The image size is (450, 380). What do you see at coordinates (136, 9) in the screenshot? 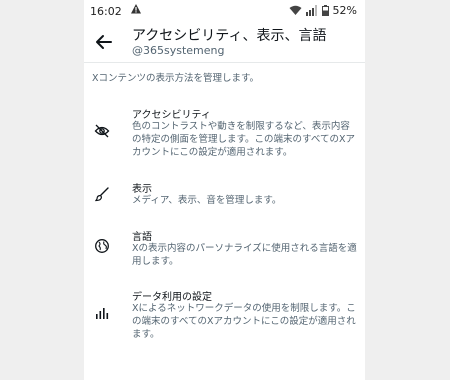
I see `warning-icon` at bounding box center [136, 9].